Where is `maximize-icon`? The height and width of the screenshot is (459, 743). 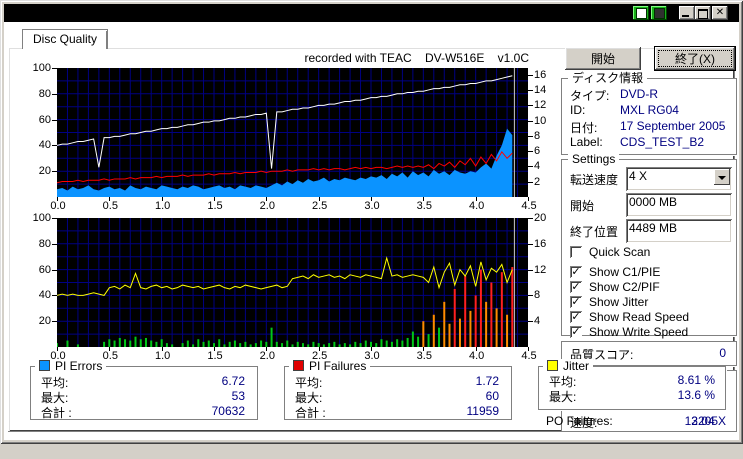 maximize-icon is located at coordinates (703, 14).